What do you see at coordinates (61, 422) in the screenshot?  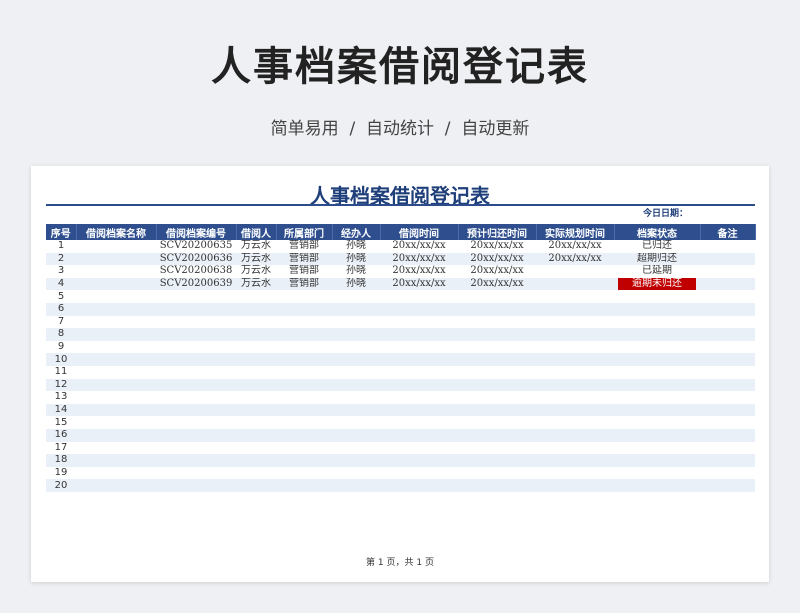 I see `cell-no: 15` at bounding box center [61, 422].